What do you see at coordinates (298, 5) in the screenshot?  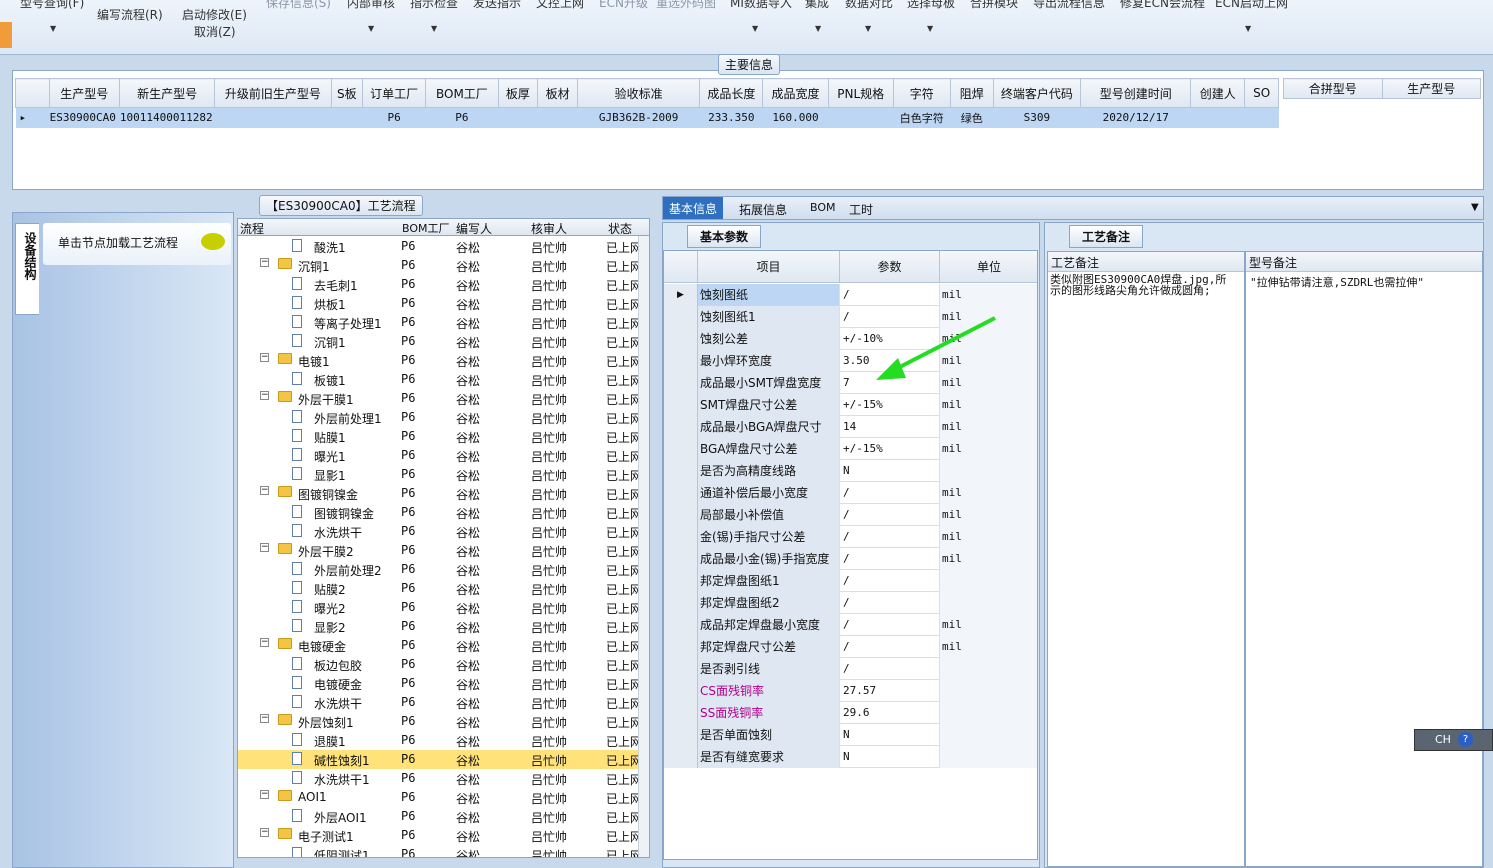 I see `save-info-button: 保存信息(S)` at bounding box center [298, 5].